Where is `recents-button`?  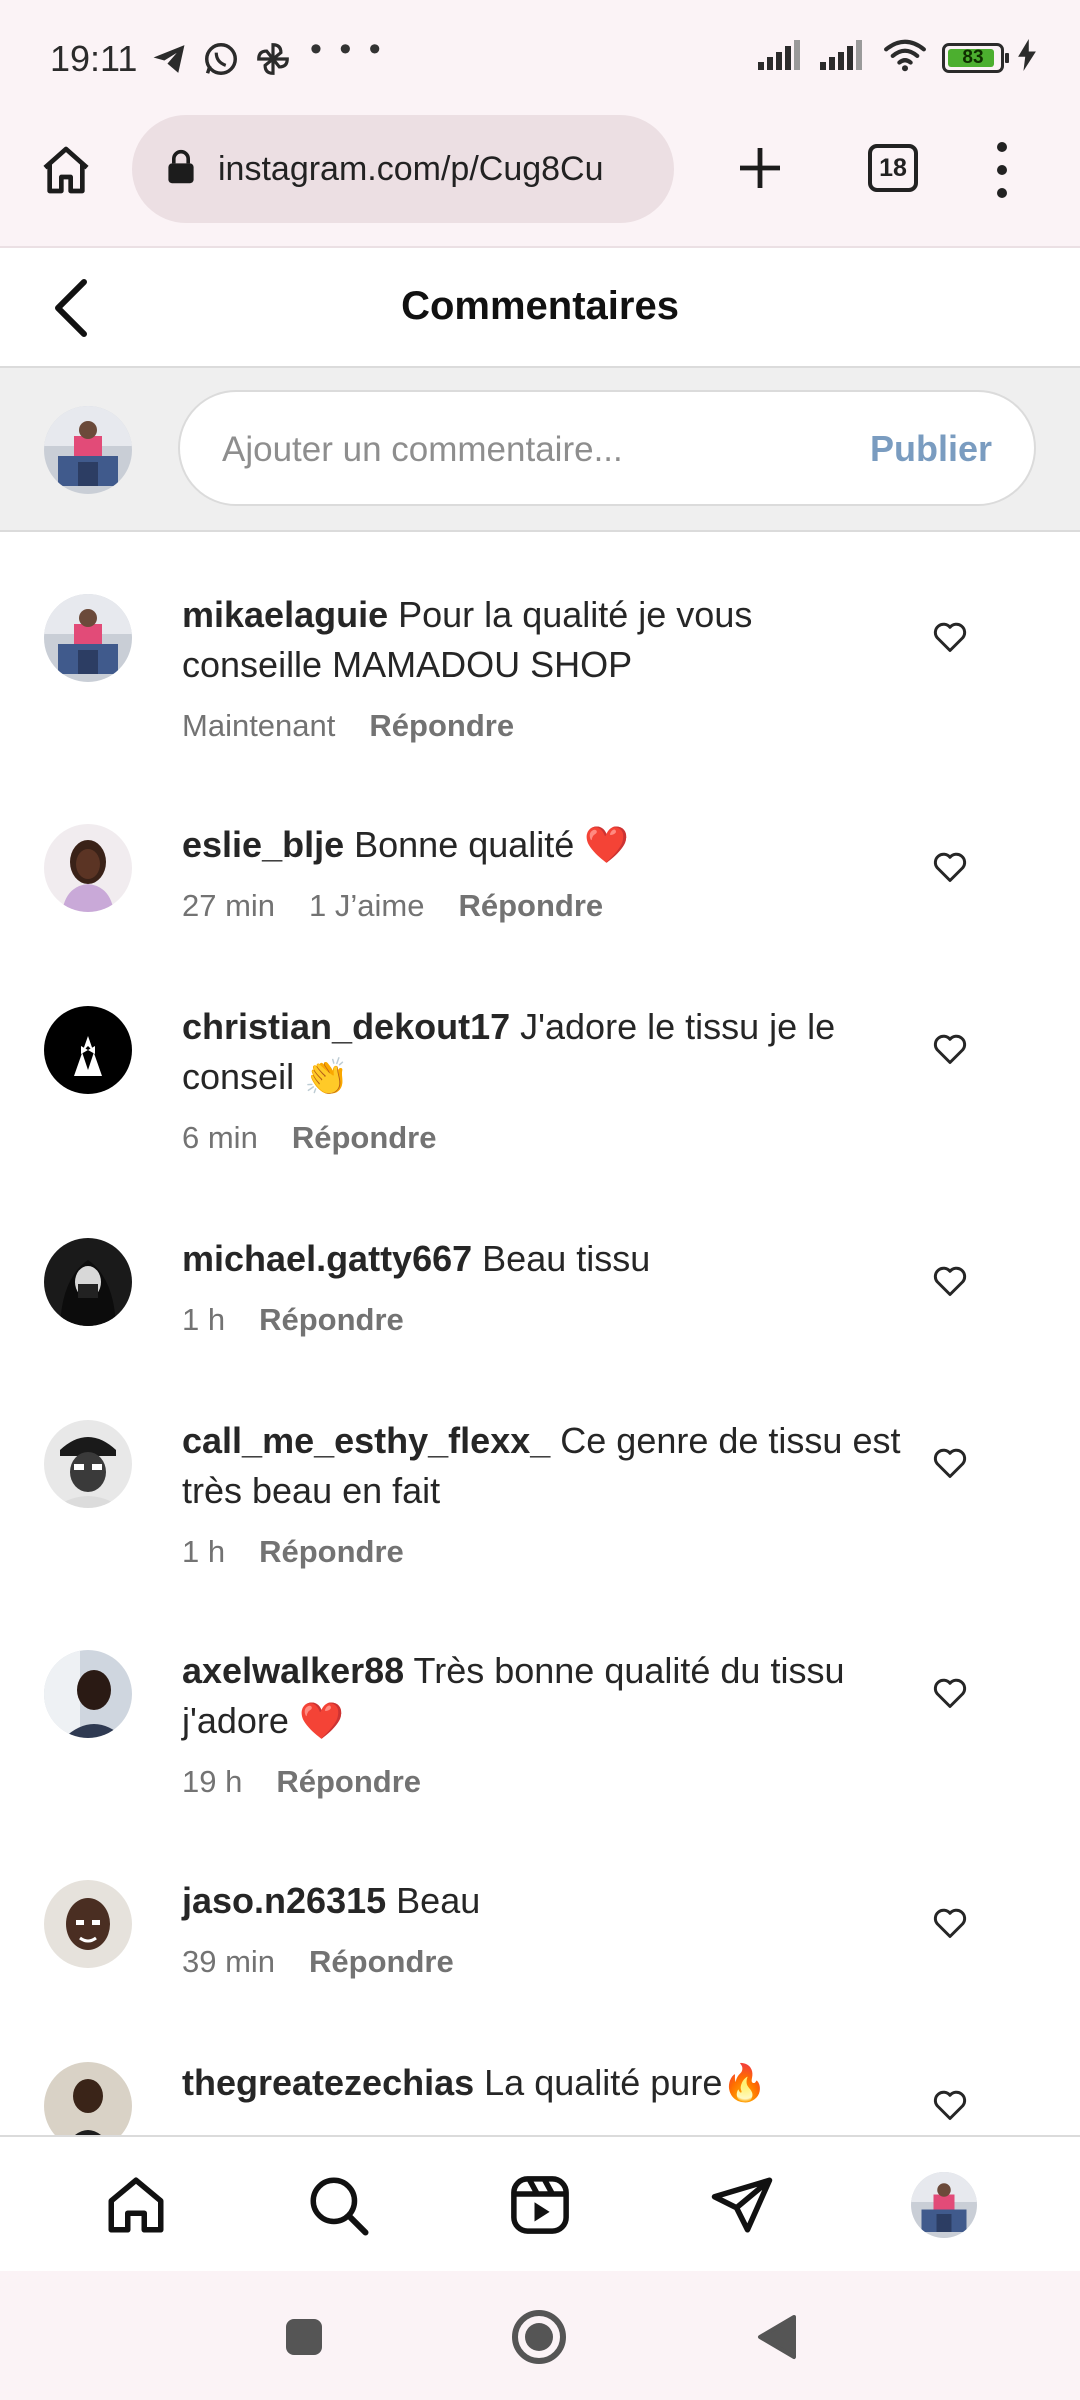
recents-button is located at coordinates (304, 2337).